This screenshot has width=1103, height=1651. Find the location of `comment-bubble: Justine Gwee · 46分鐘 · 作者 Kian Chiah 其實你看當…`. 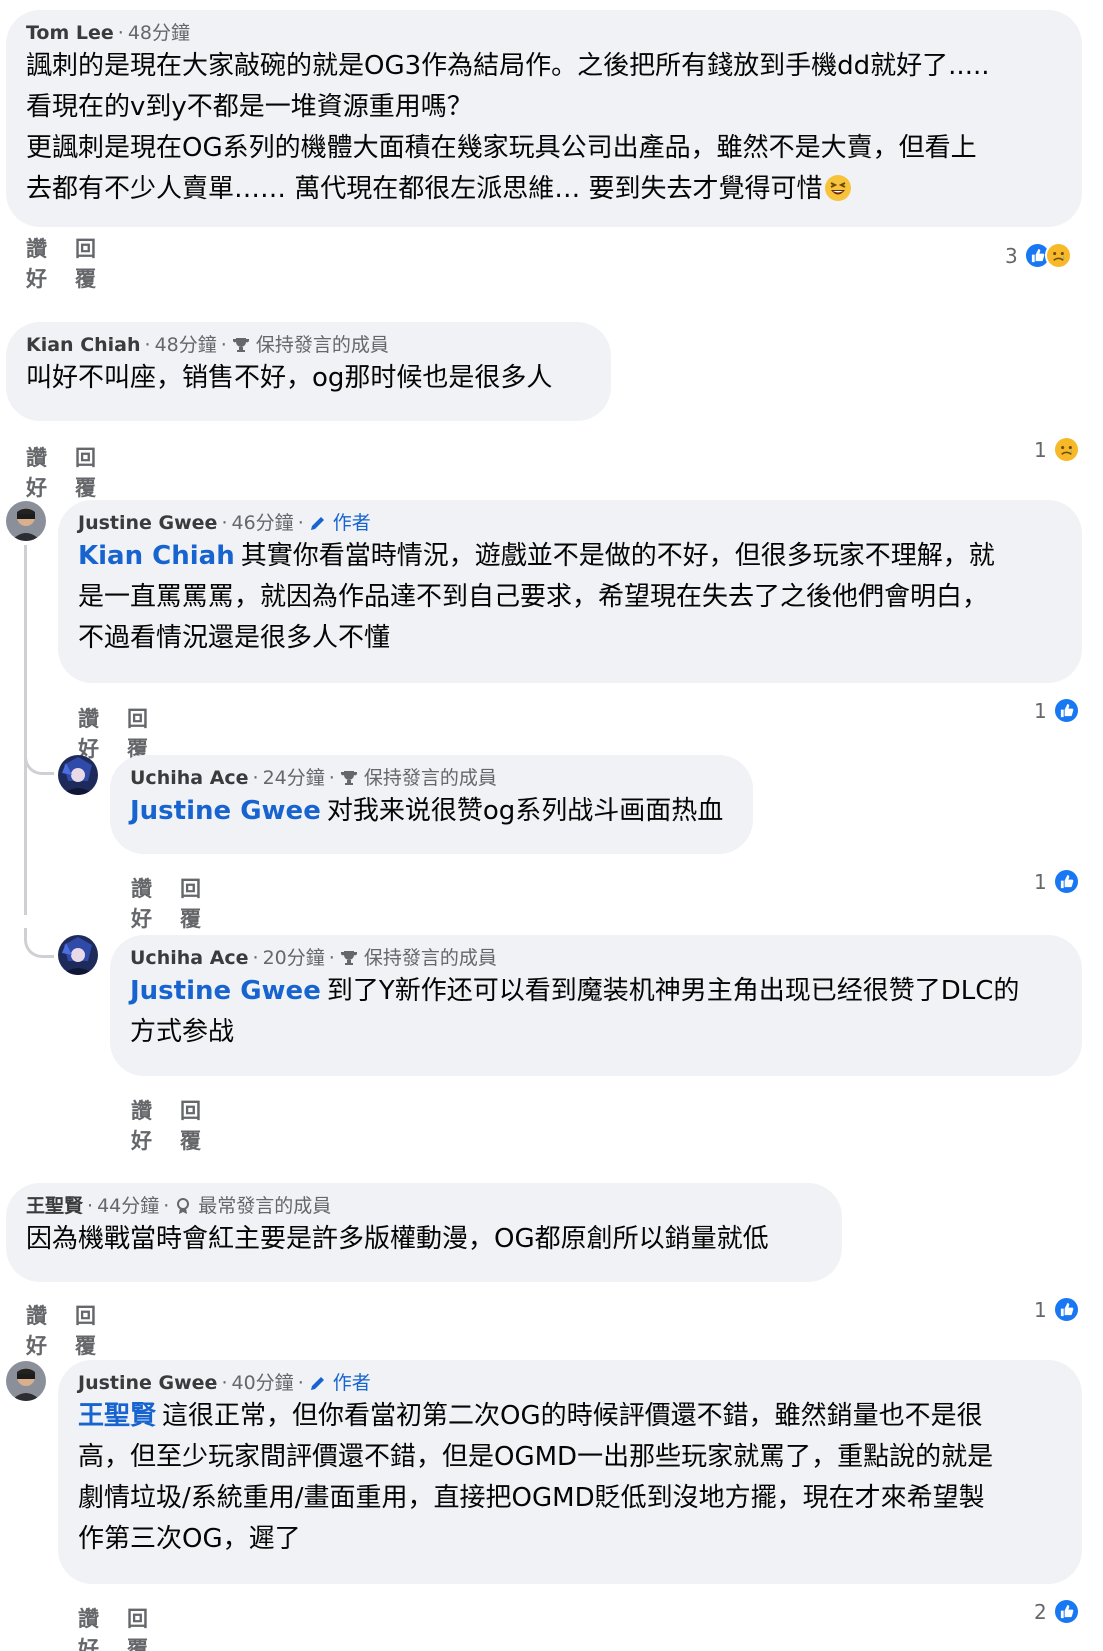

comment-bubble: Justine Gwee · 46分鐘 · 作者 Kian Chiah 其實你看當… is located at coordinates (570, 591).